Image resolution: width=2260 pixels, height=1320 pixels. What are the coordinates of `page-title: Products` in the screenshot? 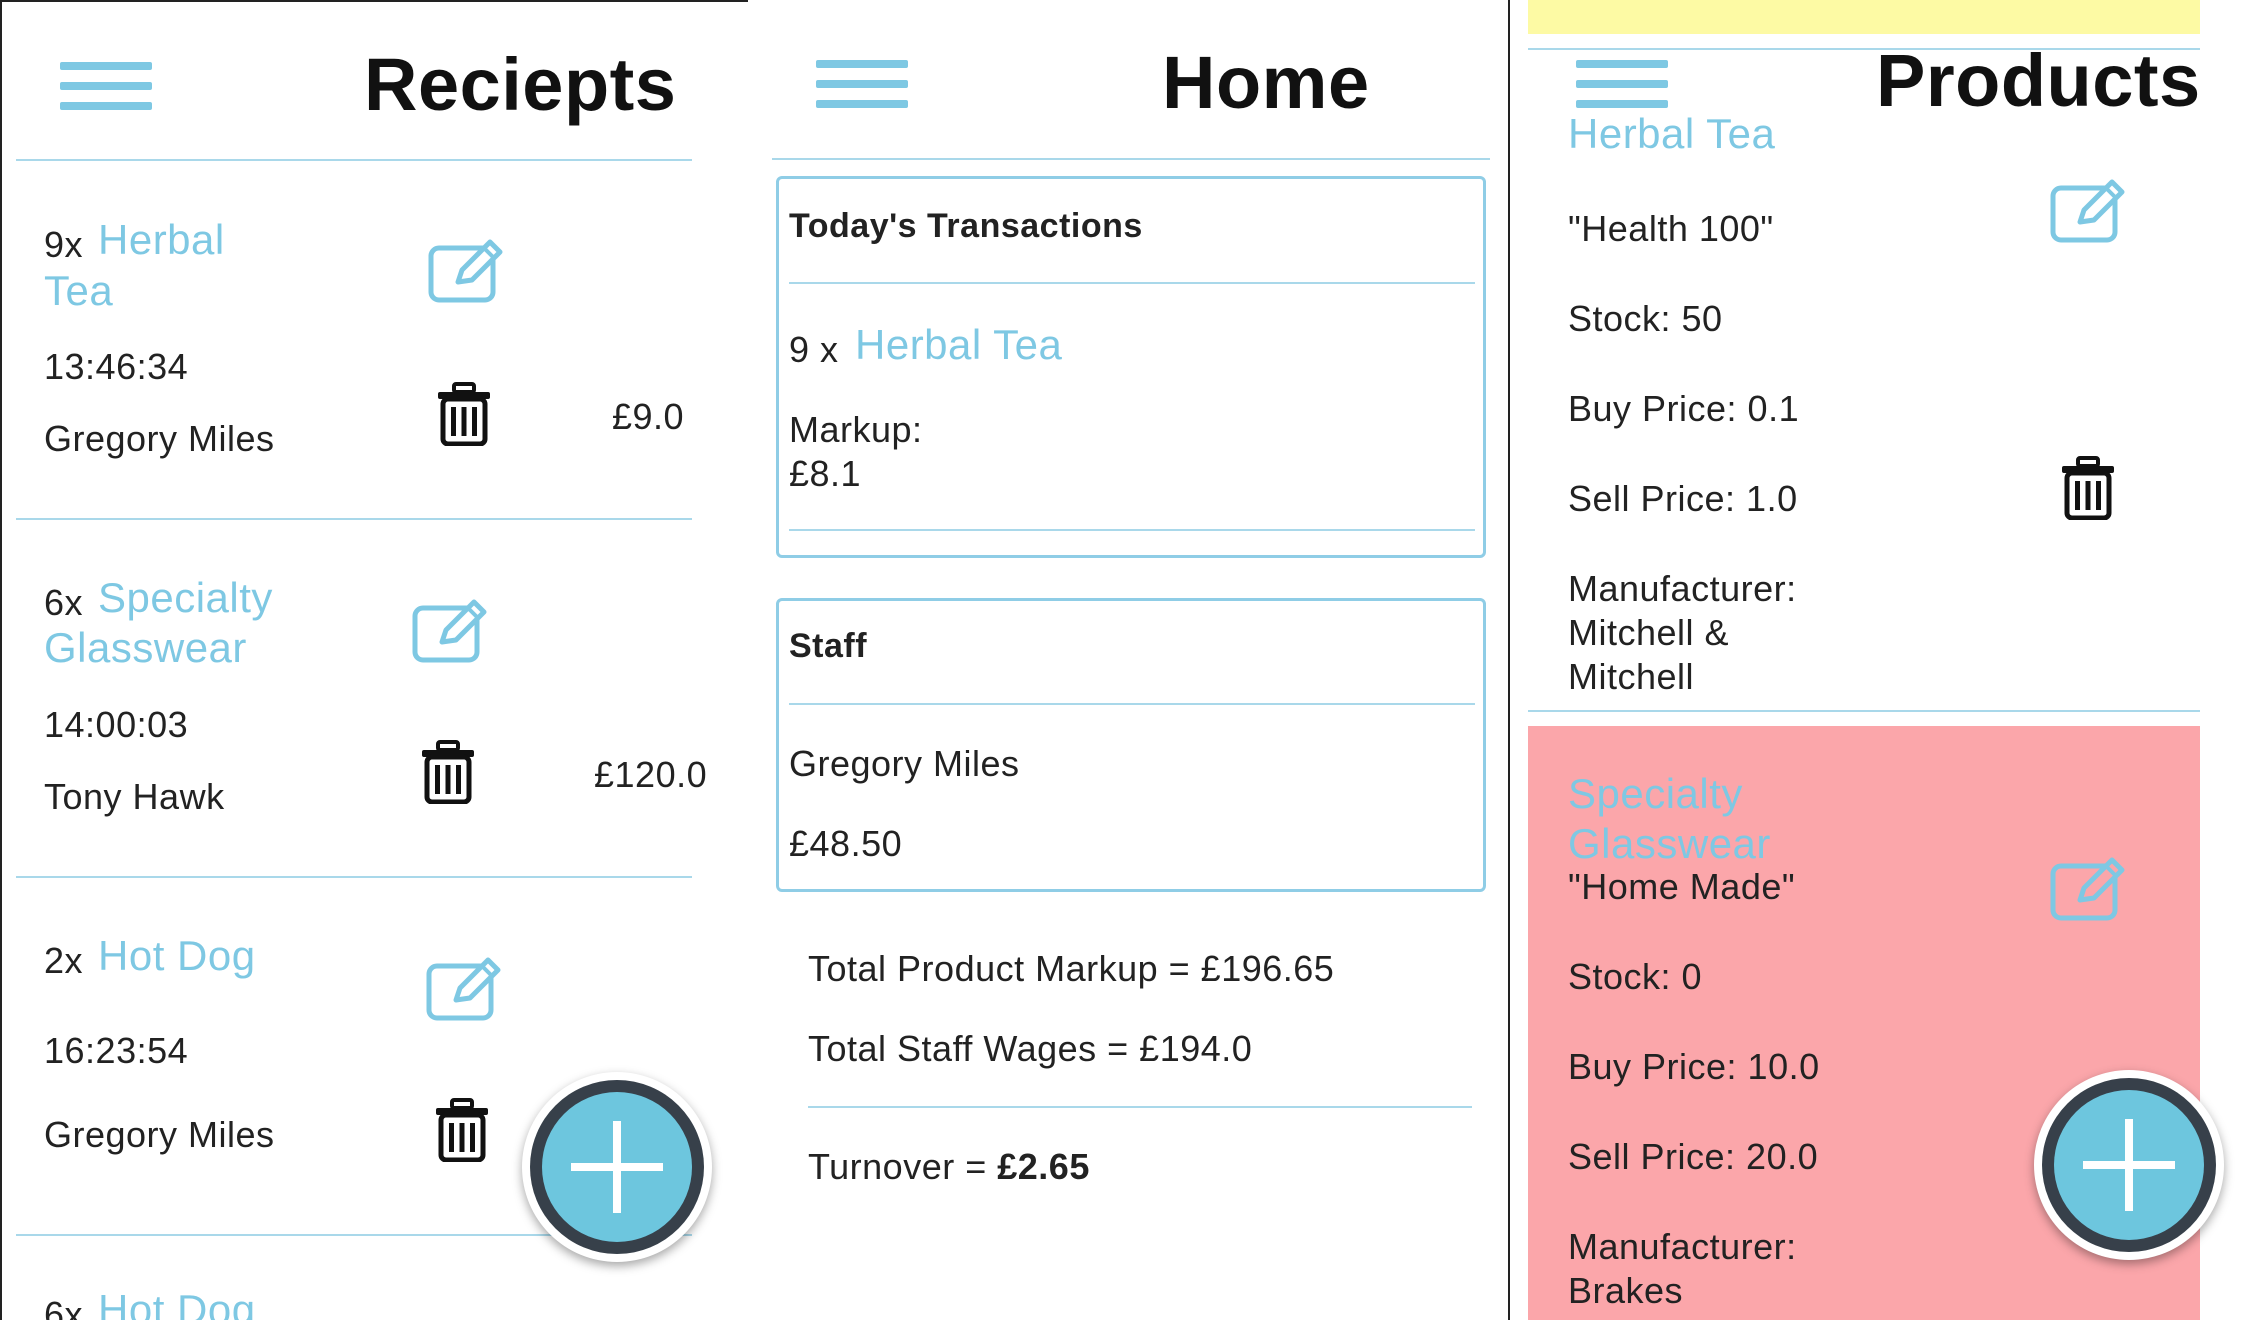 It's located at (2038, 80).